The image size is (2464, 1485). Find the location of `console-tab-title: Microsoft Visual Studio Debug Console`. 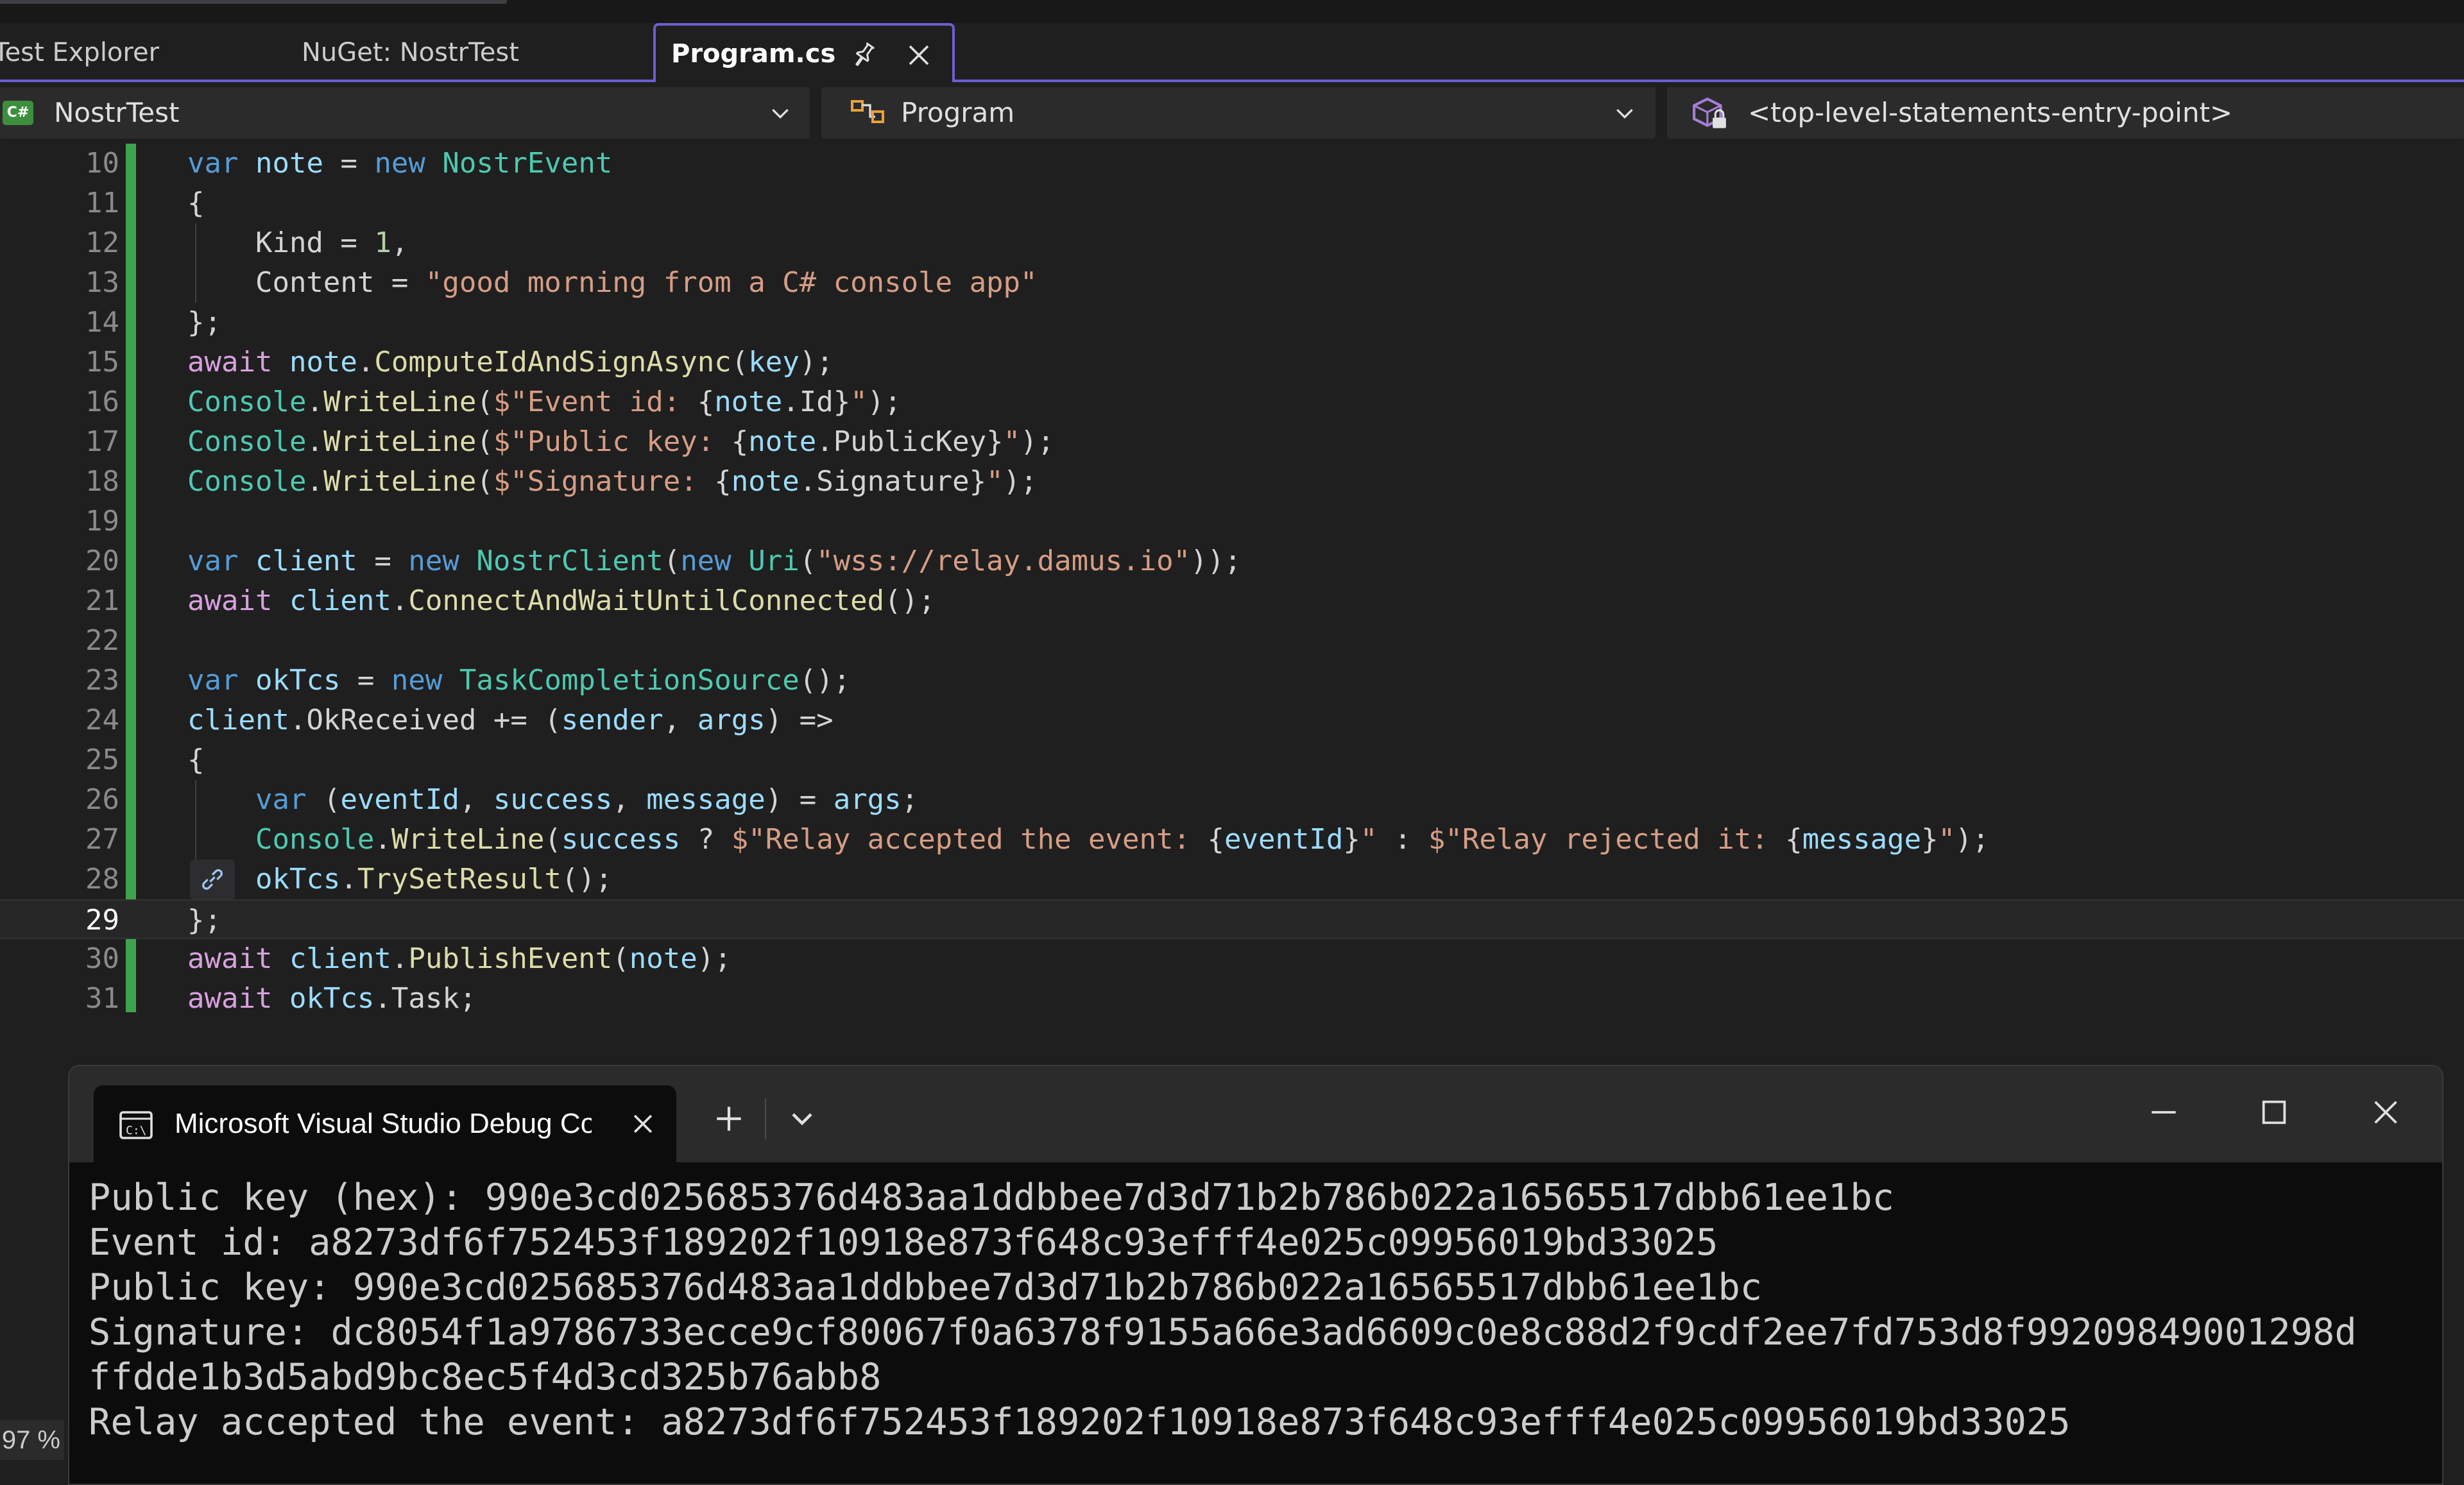

console-tab-title: Microsoft Visual Studio Debug Console is located at coordinates (384, 1123).